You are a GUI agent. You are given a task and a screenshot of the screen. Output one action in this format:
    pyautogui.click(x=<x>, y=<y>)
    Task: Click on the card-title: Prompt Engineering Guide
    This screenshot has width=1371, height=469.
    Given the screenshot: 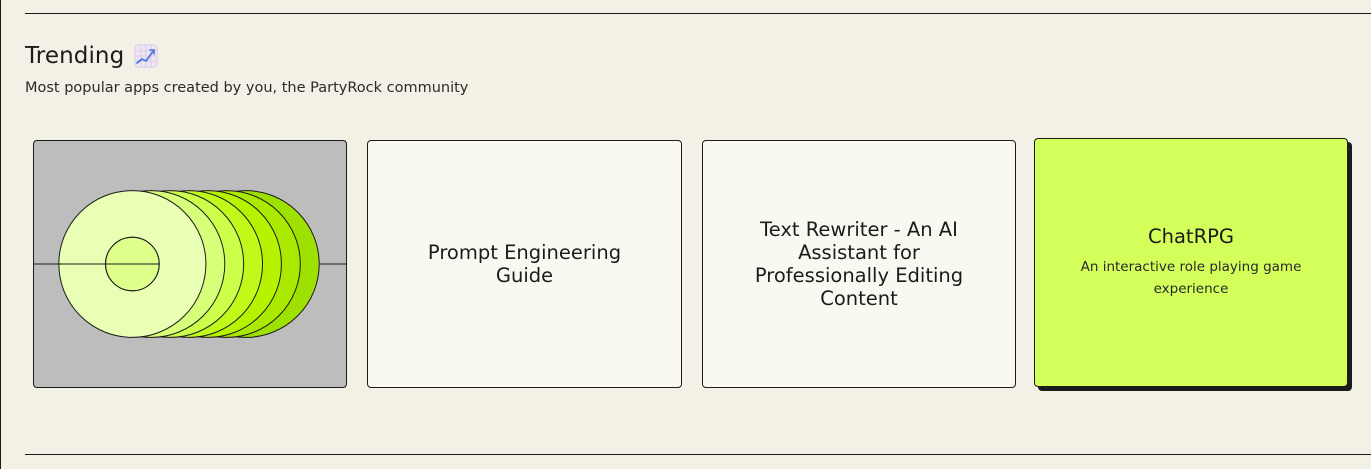 What is the action you would take?
    pyautogui.click(x=524, y=264)
    